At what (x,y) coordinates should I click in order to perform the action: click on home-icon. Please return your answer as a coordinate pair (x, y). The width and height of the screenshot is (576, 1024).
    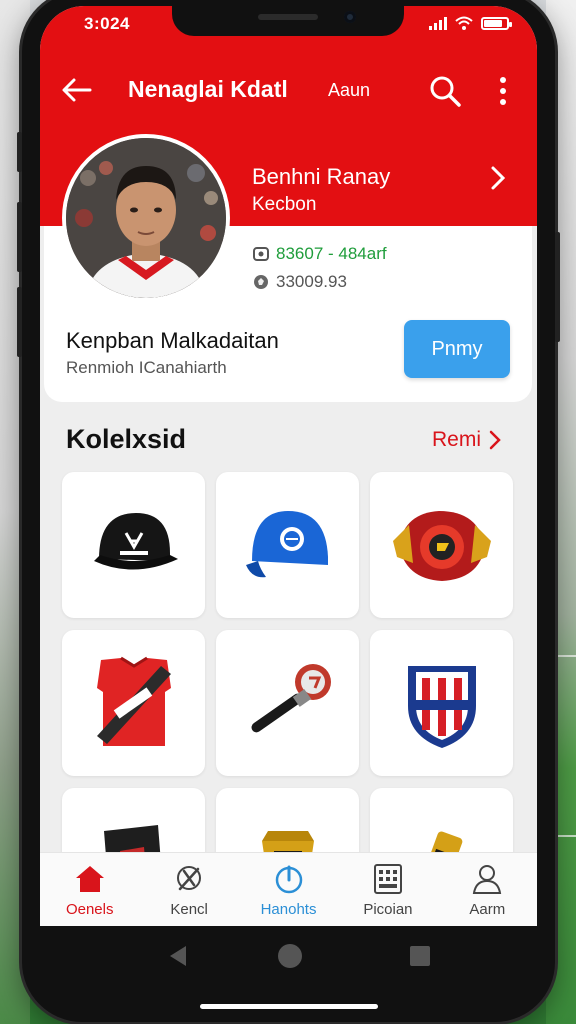
    Looking at the image, I should click on (89, 879).